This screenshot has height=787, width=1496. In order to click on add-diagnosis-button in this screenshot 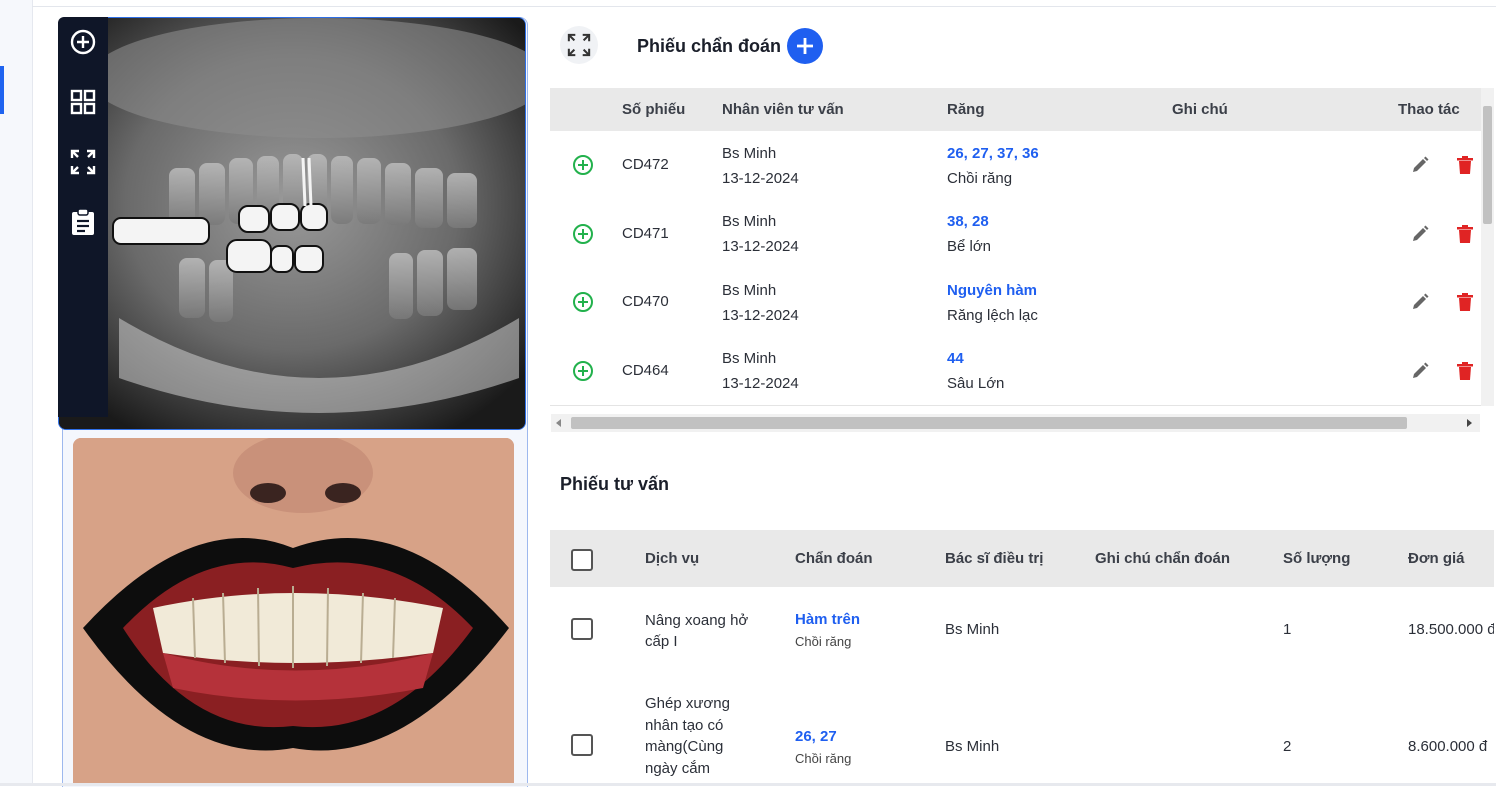, I will do `click(805, 46)`.